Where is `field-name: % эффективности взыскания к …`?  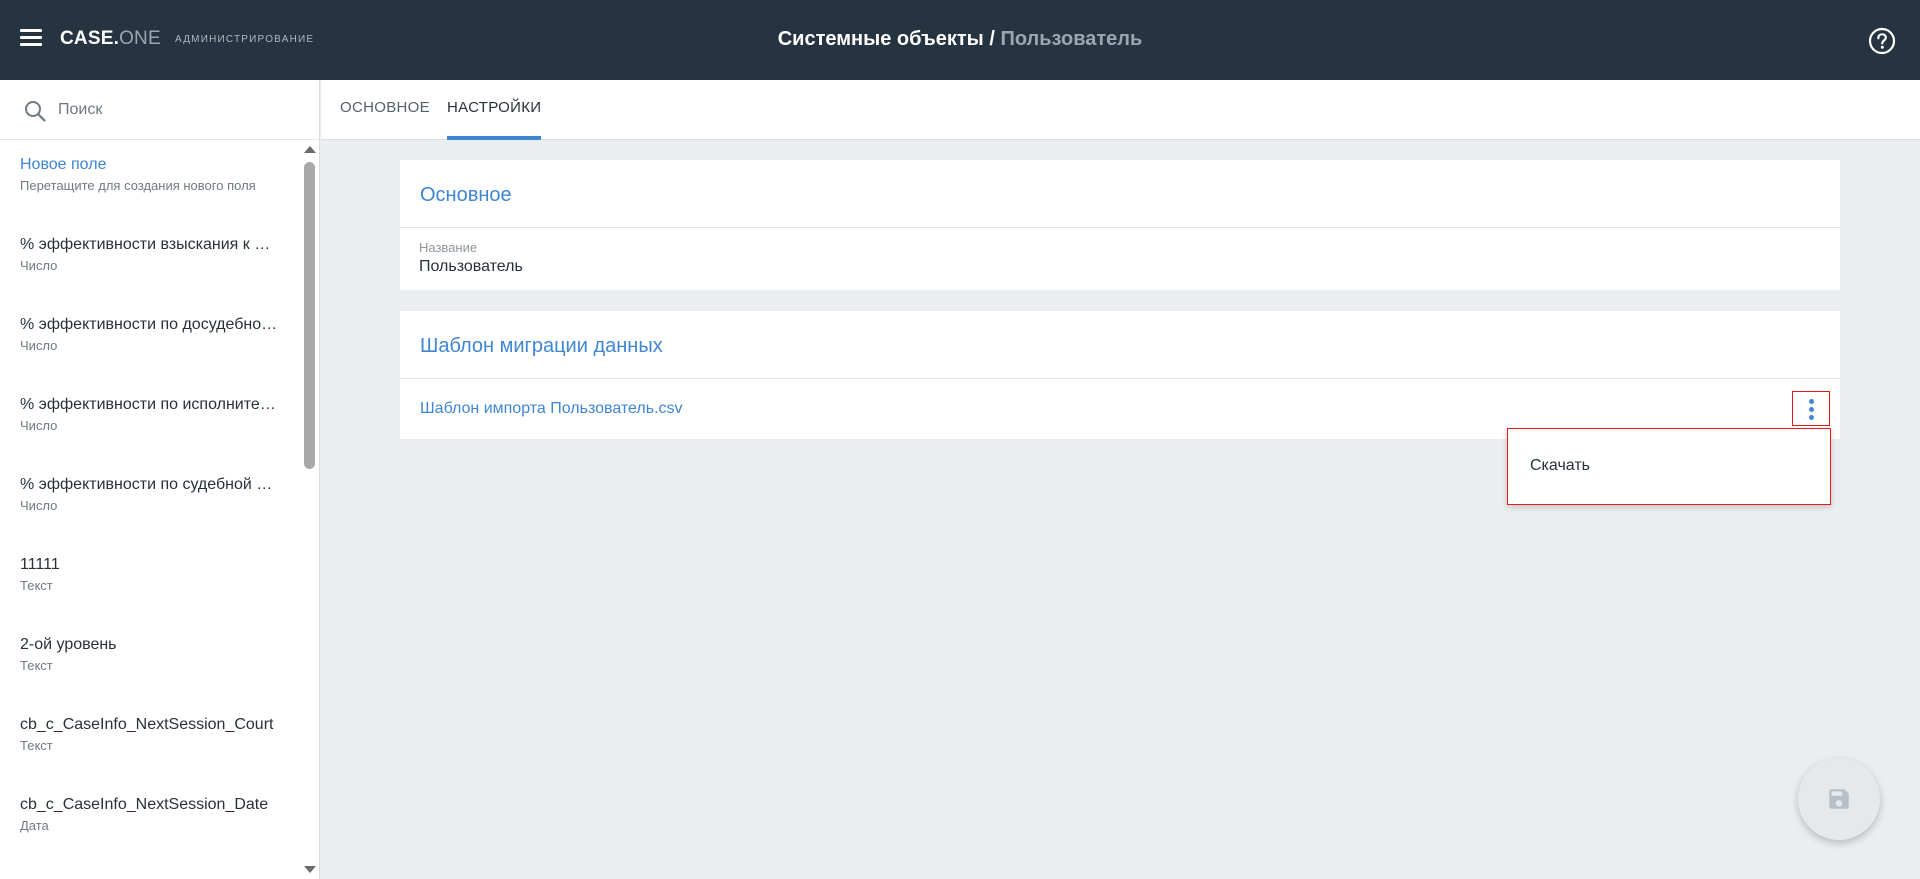
field-name: % эффективности взыскания к … is located at coordinates (145, 244).